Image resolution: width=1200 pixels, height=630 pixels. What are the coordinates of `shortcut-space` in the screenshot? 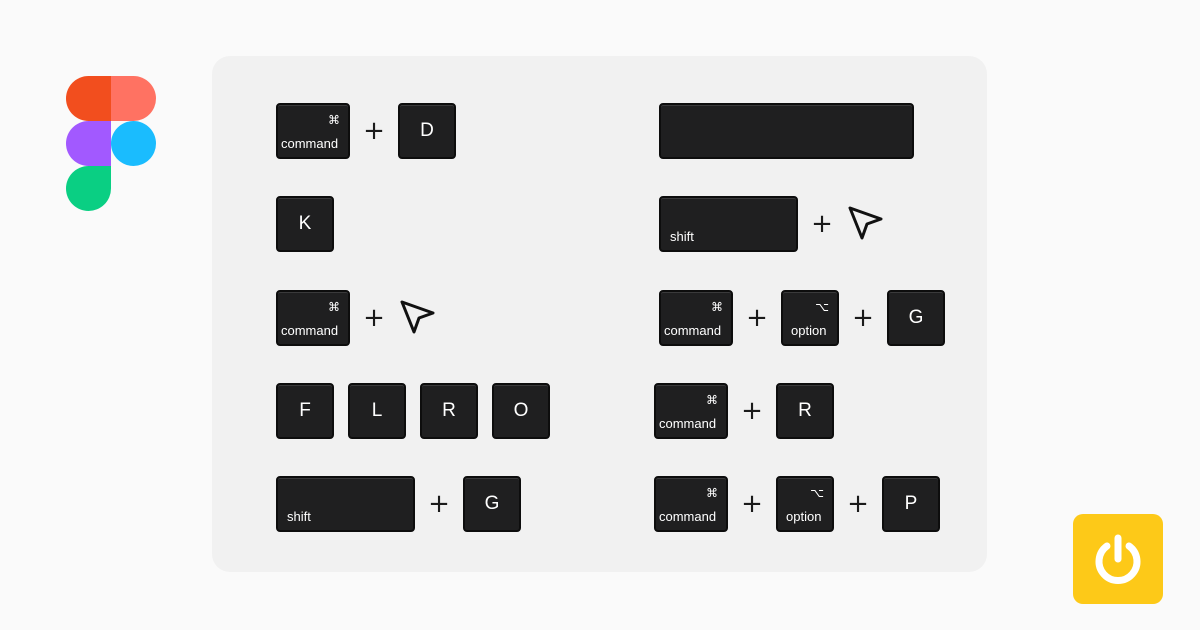 It's located at (786, 131).